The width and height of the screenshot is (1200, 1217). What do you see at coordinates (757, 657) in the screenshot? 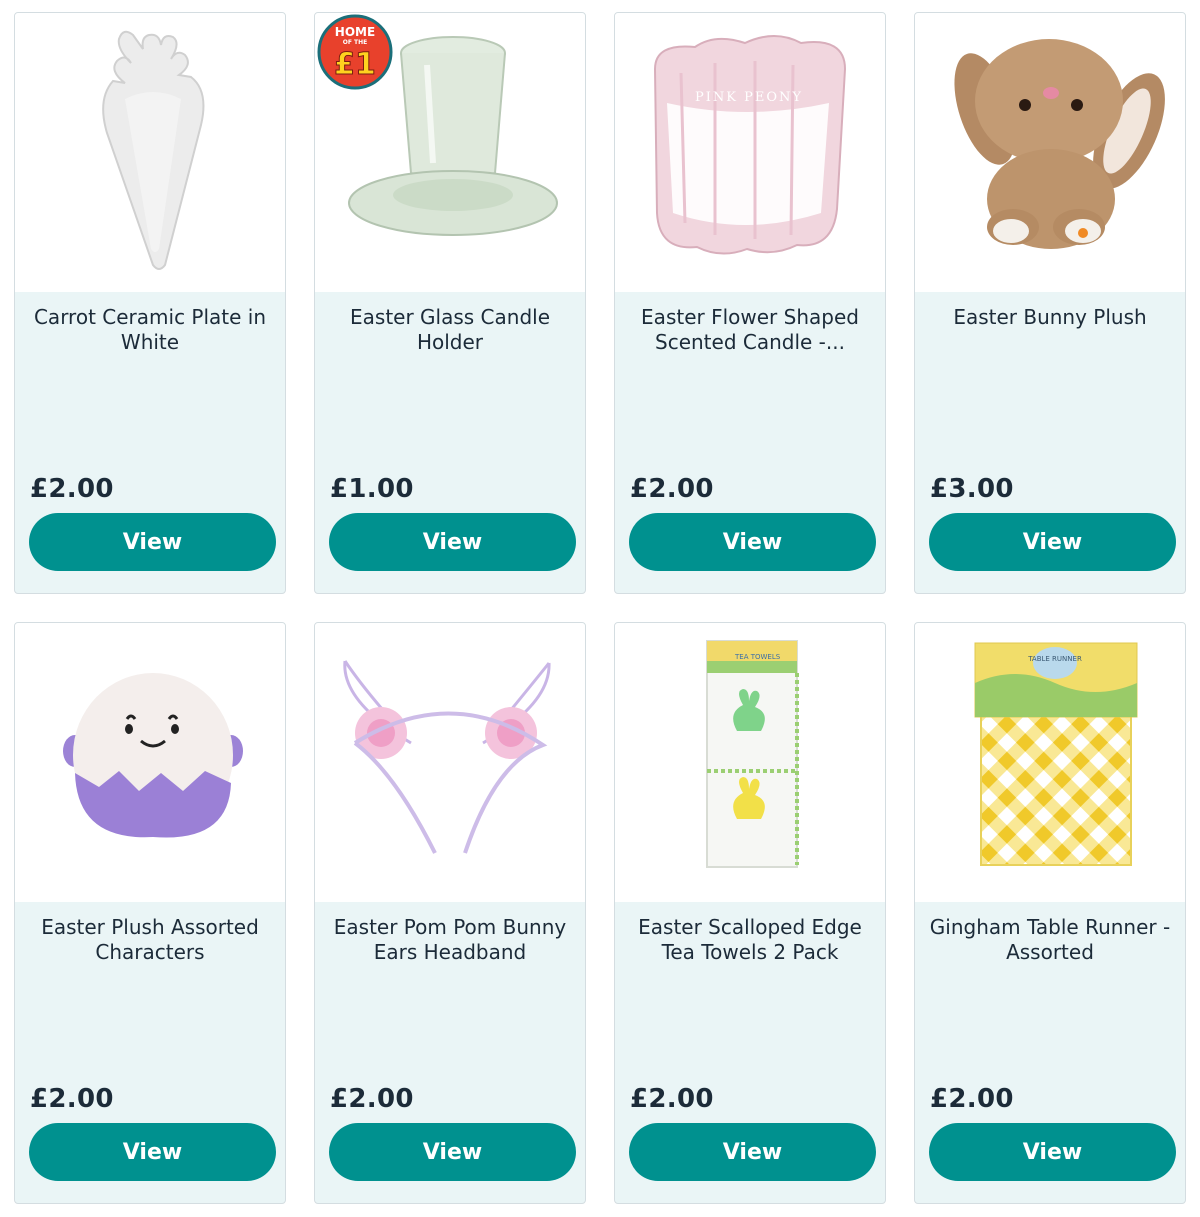
I see `tea-towels-label-text: TEA TOWELS` at bounding box center [757, 657].